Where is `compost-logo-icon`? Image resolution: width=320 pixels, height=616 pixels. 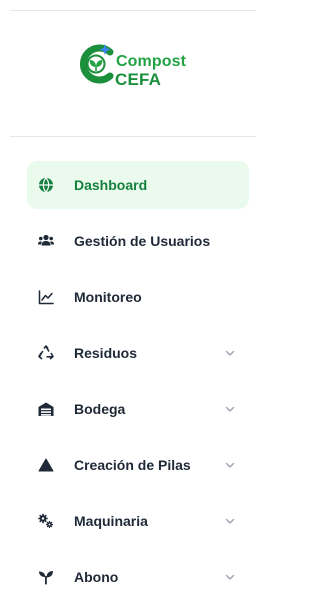
compost-logo-icon is located at coordinates (96, 64).